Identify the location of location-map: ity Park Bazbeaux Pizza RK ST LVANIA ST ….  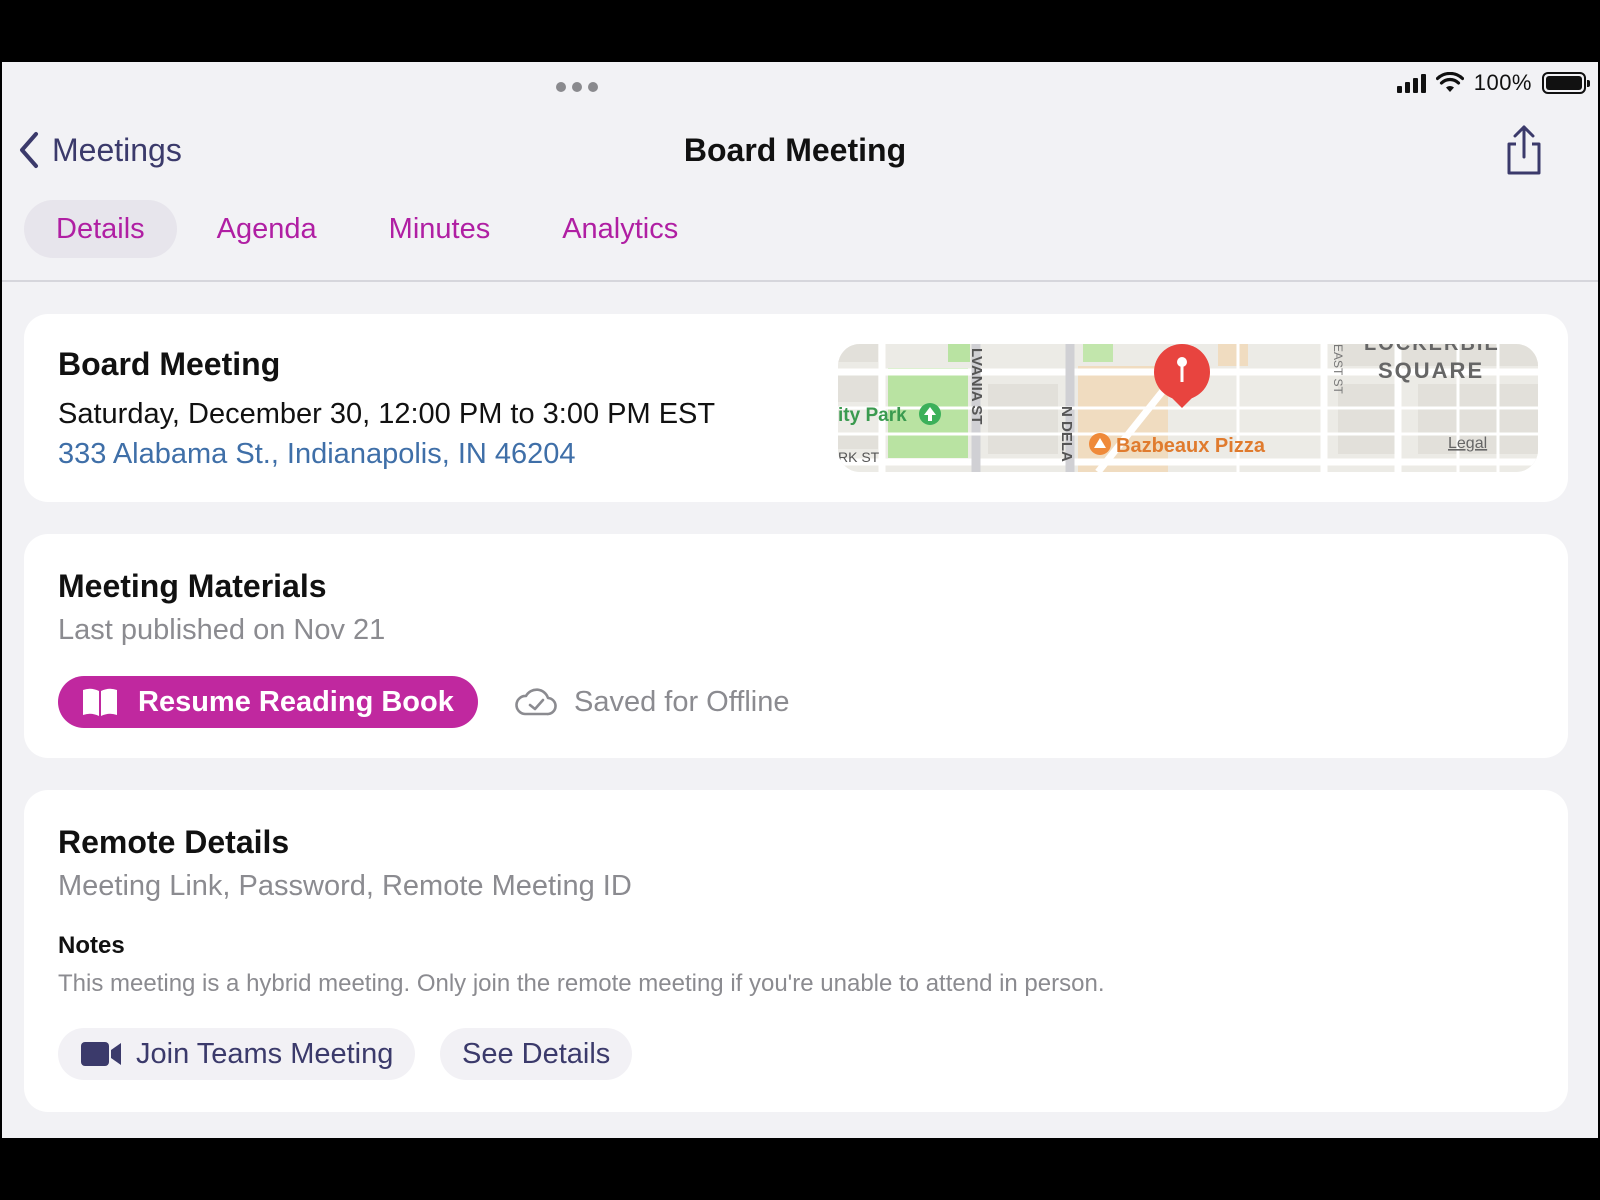
(1188, 408).